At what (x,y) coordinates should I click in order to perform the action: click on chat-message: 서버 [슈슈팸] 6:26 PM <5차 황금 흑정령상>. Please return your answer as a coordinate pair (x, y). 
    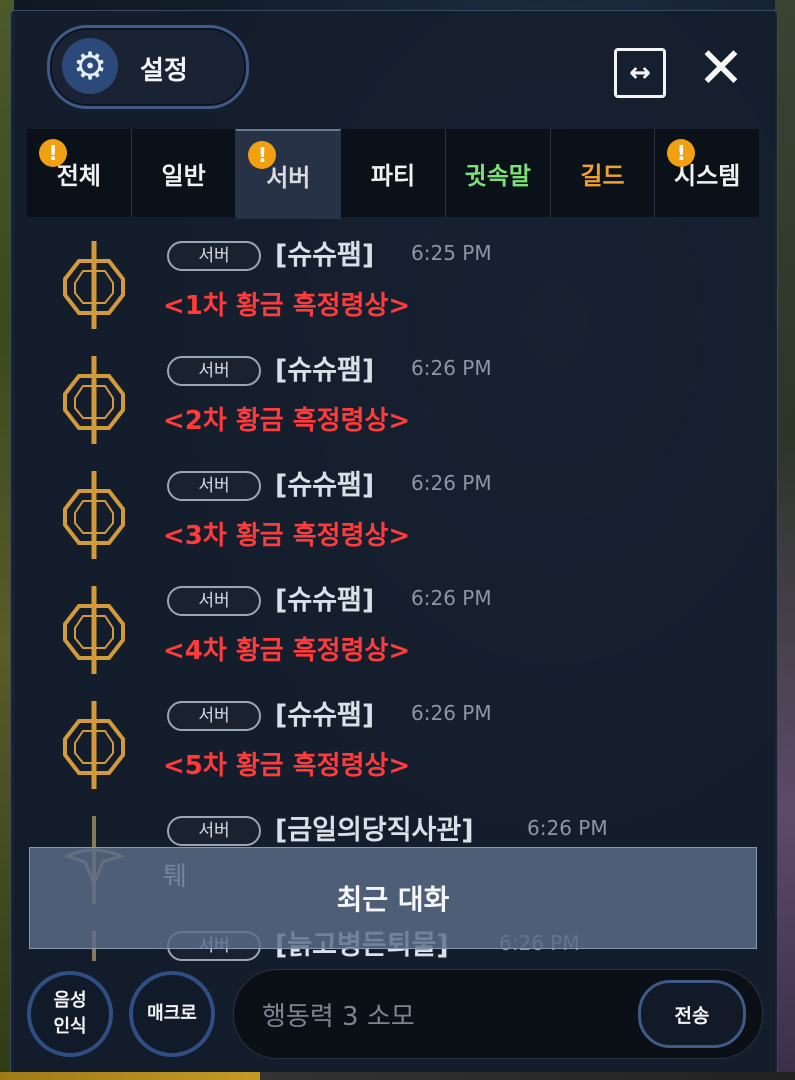
    Looking at the image, I should click on (393, 745).